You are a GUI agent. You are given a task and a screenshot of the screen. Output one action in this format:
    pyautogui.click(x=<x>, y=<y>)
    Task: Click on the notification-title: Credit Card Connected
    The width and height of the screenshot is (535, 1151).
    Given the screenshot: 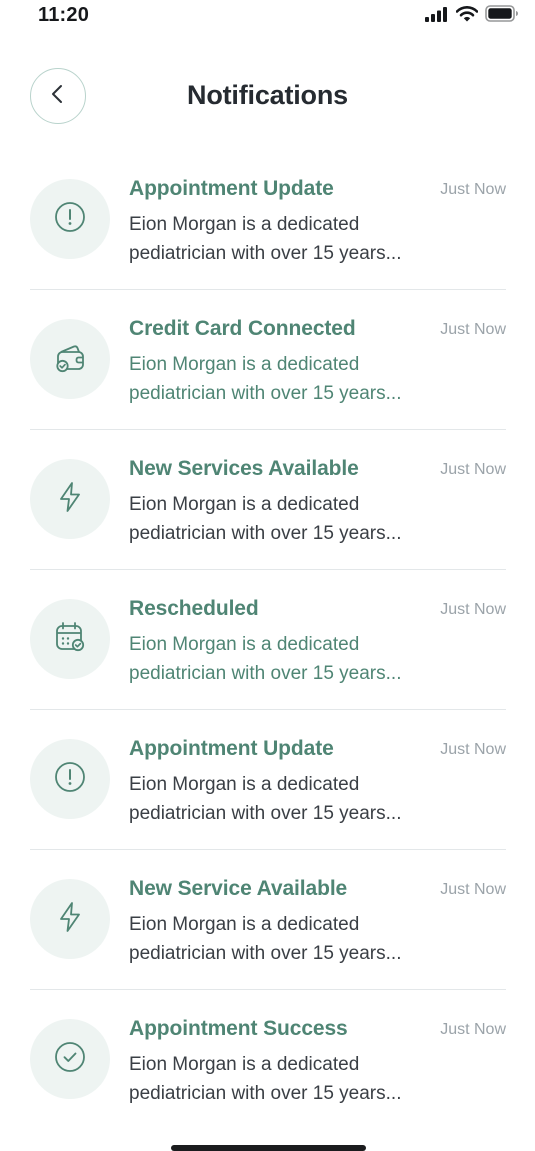 What is the action you would take?
    pyautogui.click(x=242, y=328)
    